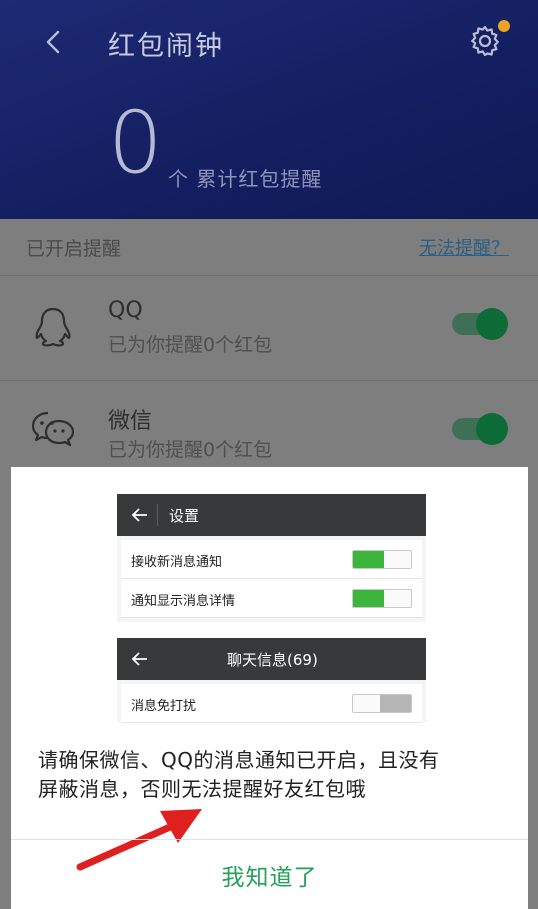  What do you see at coordinates (485, 41) in the screenshot?
I see `gear-icon` at bounding box center [485, 41].